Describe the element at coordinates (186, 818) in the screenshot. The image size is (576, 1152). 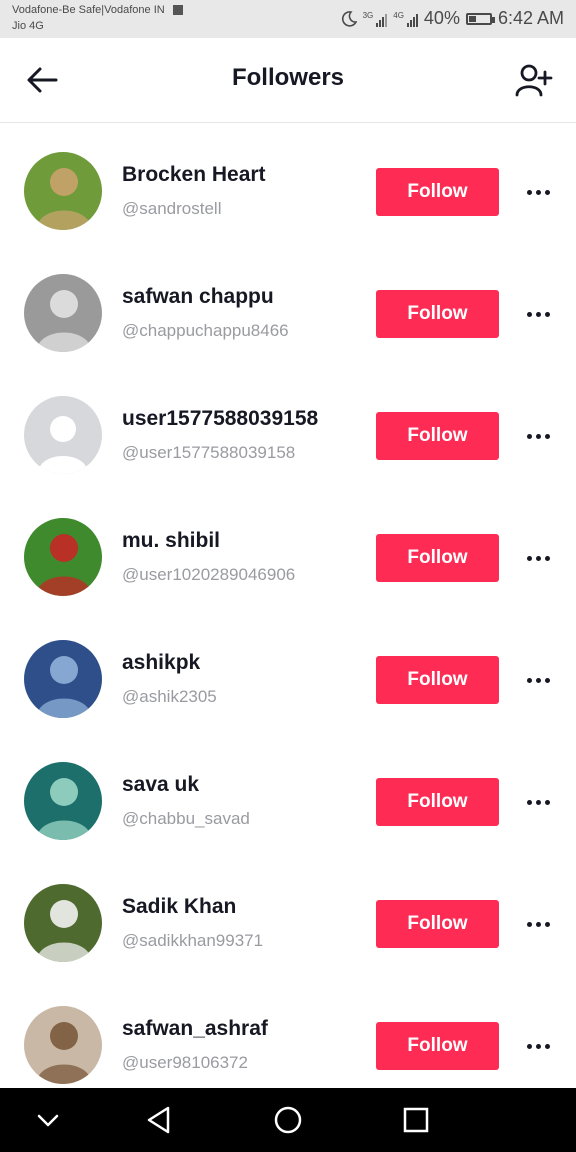
I see `follower-handle: @chabbu_savad` at that location.